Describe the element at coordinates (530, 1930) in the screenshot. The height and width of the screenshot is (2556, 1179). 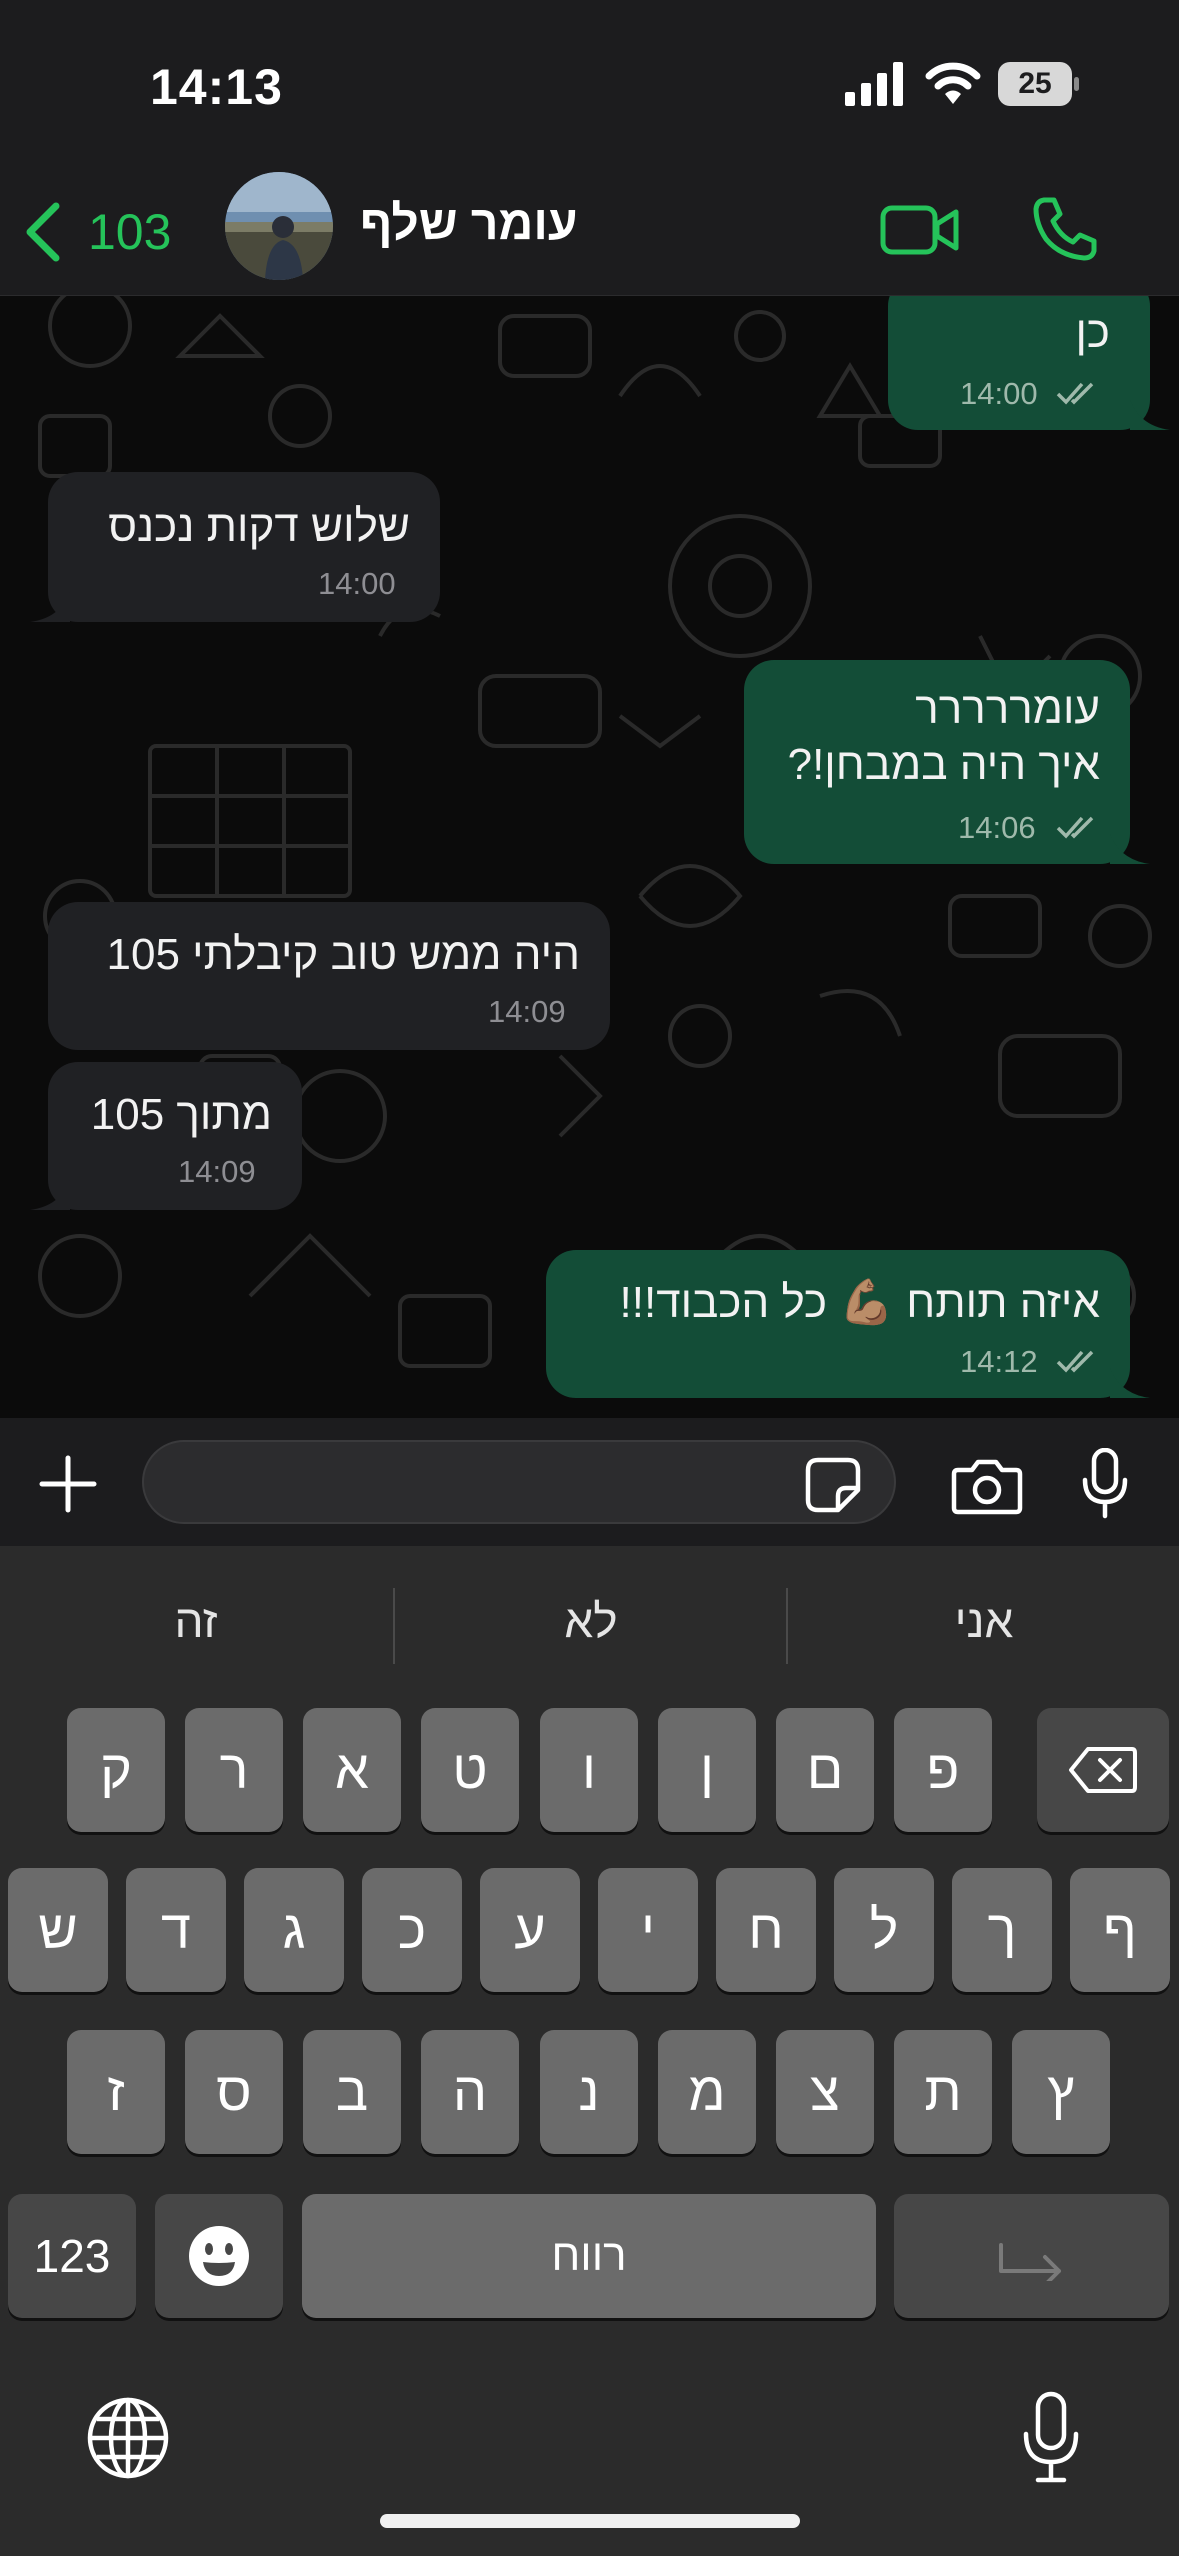
I see `key: ע` at that location.